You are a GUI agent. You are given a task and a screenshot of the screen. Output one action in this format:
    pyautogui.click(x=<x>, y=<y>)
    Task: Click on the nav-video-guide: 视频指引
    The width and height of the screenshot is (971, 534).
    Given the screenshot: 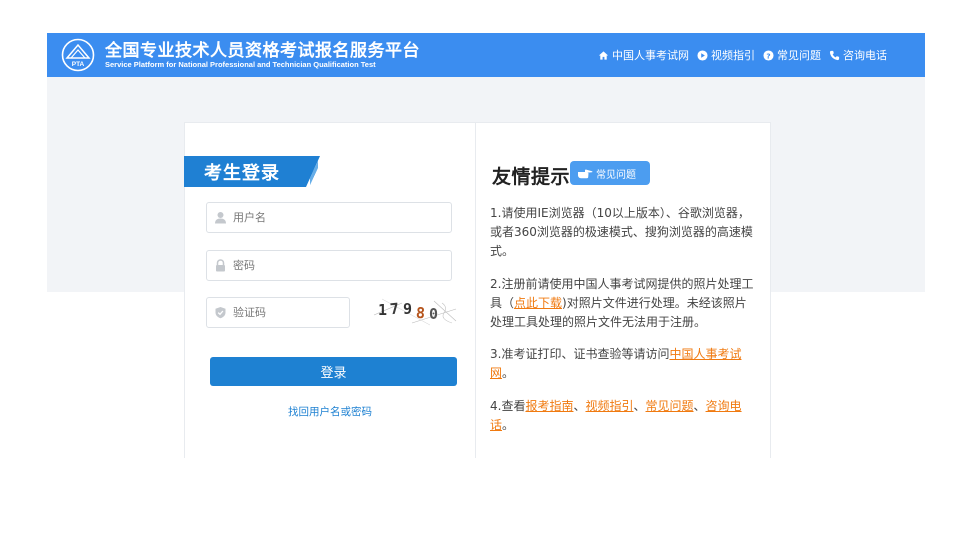 What is the action you would take?
    pyautogui.click(x=726, y=55)
    